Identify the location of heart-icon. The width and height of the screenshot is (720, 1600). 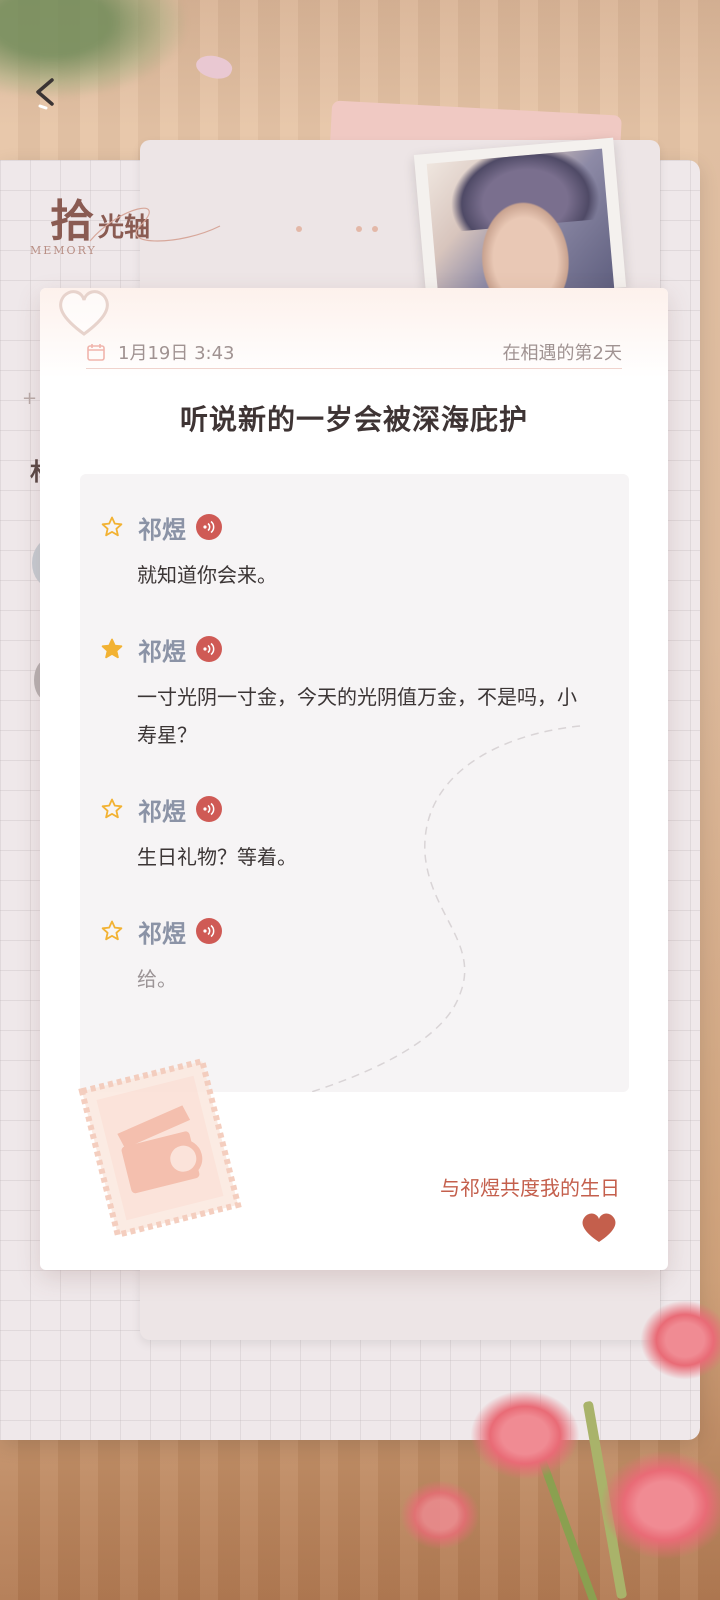
(599, 1227).